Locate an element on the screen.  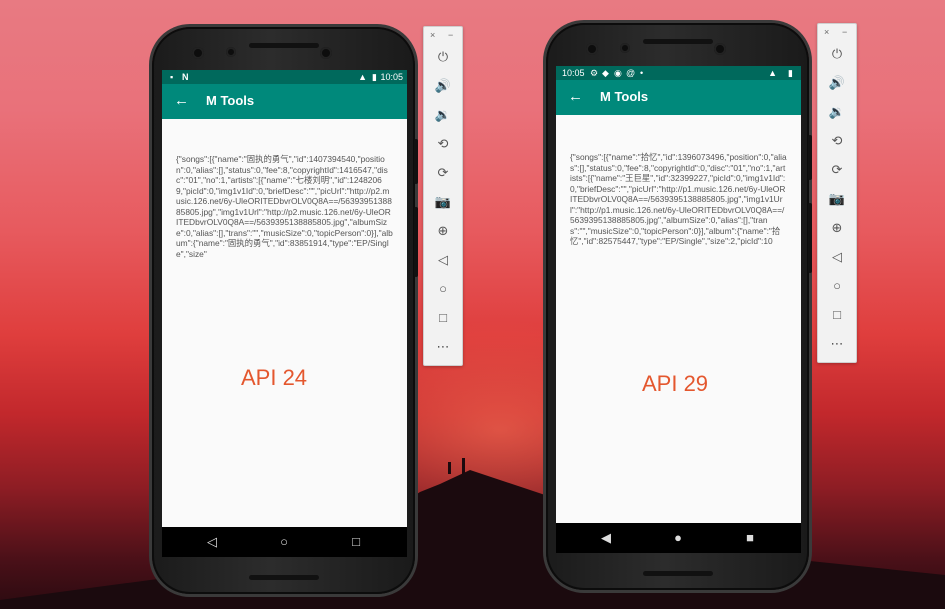
app-notification-icon: N is located at coordinates (185, 77).